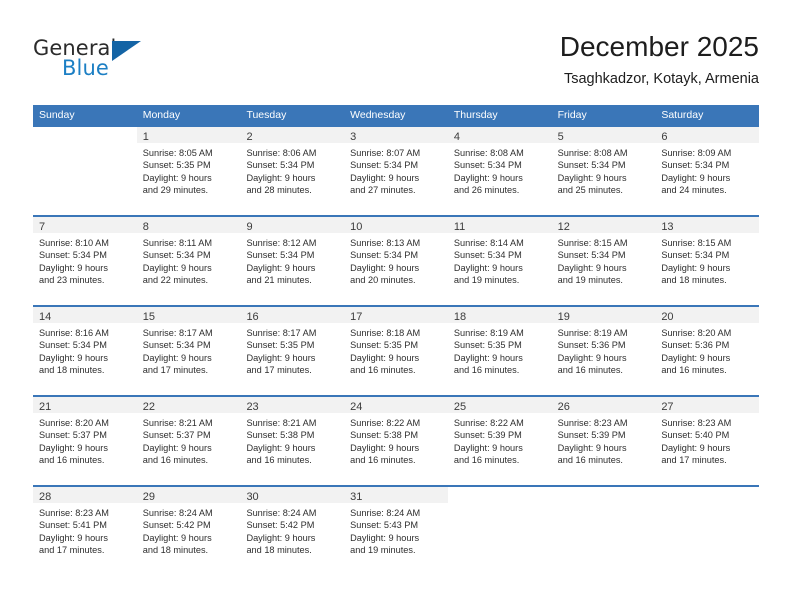 Image resolution: width=792 pixels, height=612 pixels. What do you see at coordinates (85, 495) in the screenshot?
I see `day-number-band: 28` at bounding box center [85, 495].